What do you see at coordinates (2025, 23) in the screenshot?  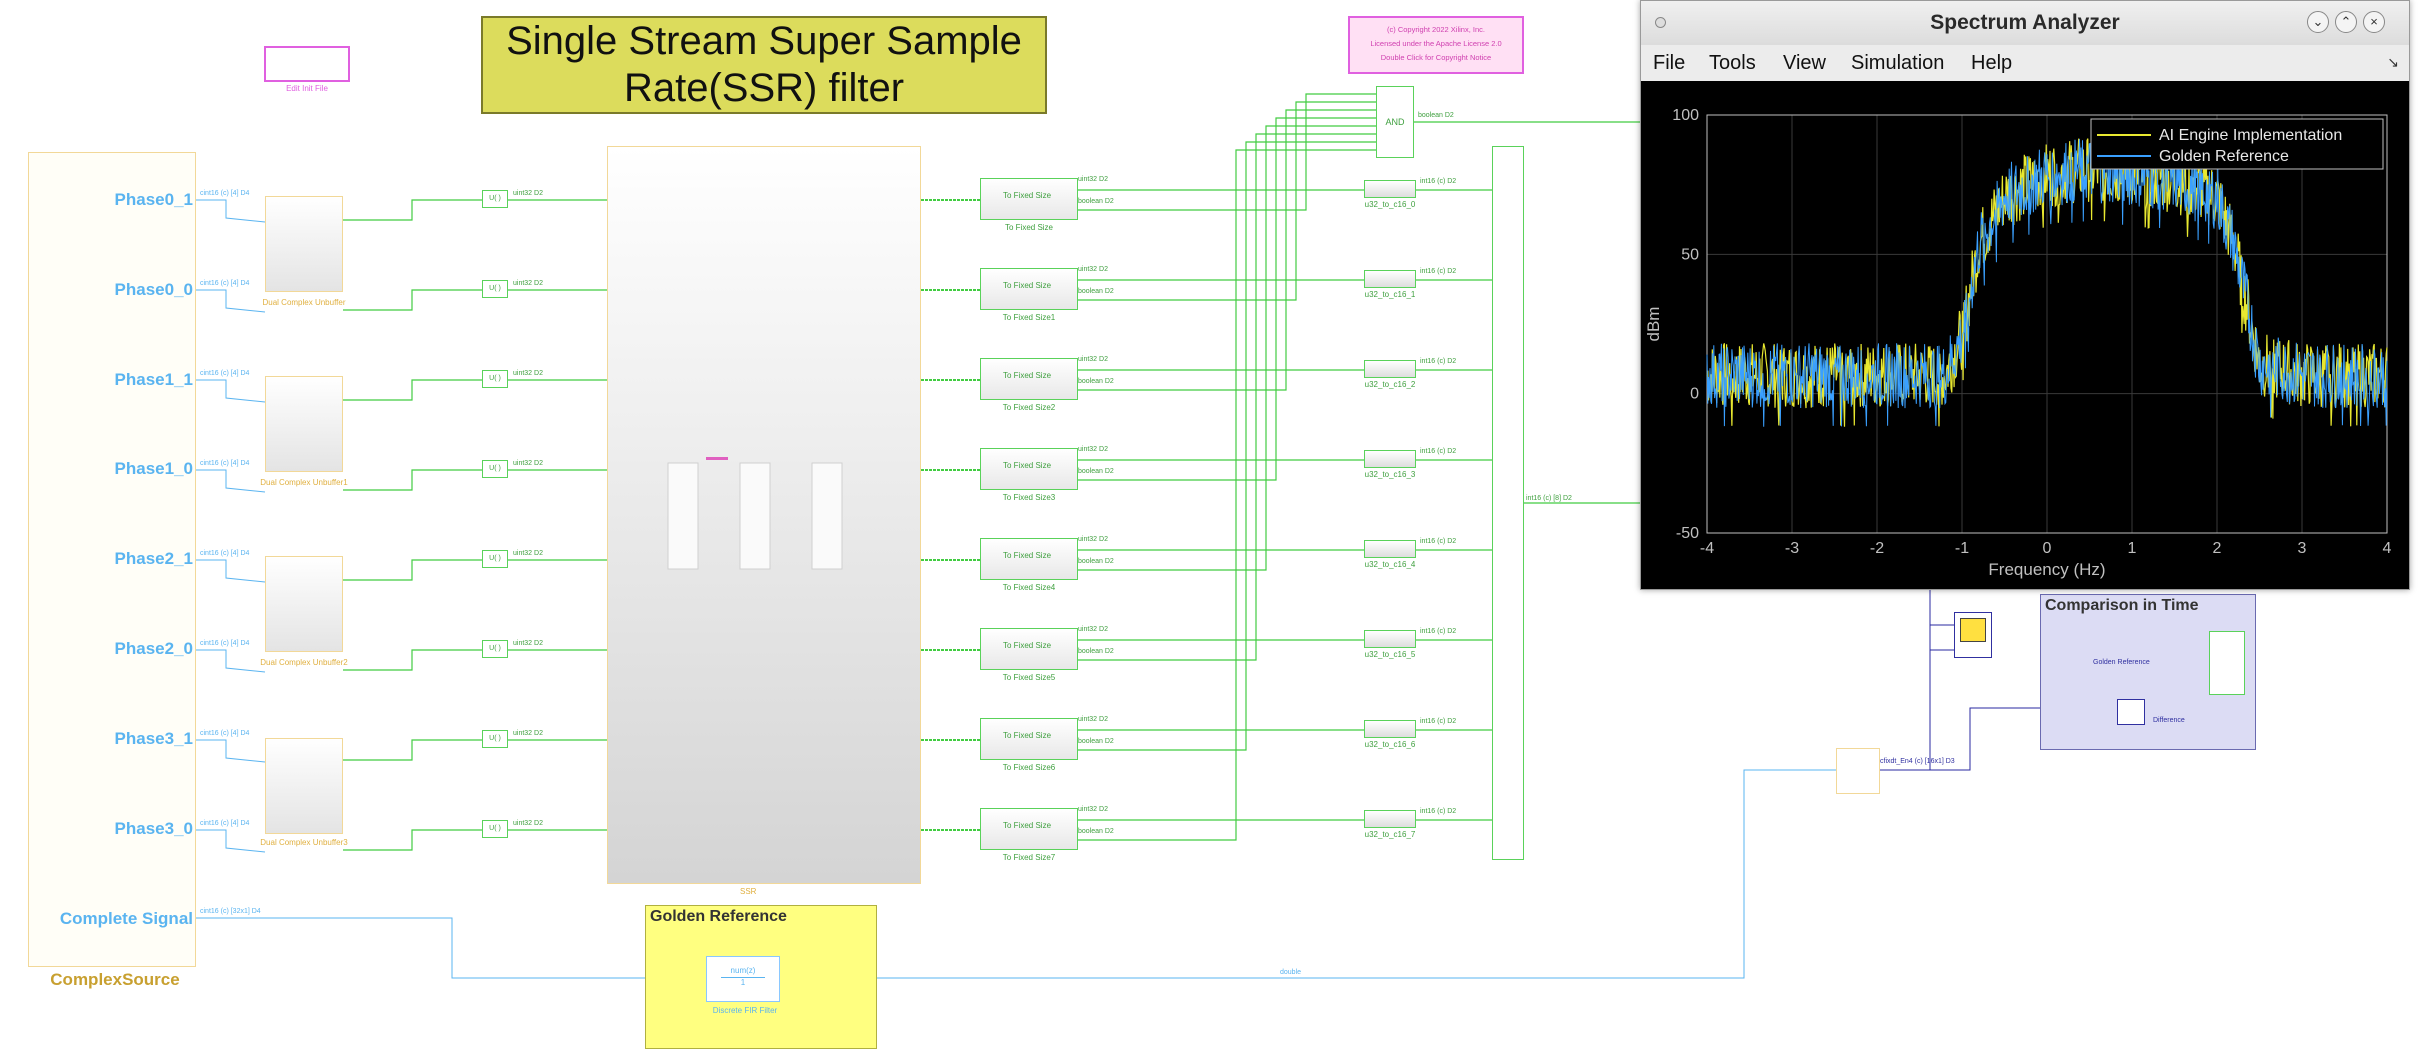 I see `spectrum-analyzer-titlebar: Spectrum Analyzer ⌄ ⌃ ×` at bounding box center [2025, 23].